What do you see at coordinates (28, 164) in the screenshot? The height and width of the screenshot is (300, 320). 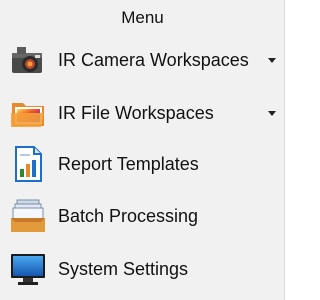 I see `report-chart-icon` at bounding box center [28, 164].